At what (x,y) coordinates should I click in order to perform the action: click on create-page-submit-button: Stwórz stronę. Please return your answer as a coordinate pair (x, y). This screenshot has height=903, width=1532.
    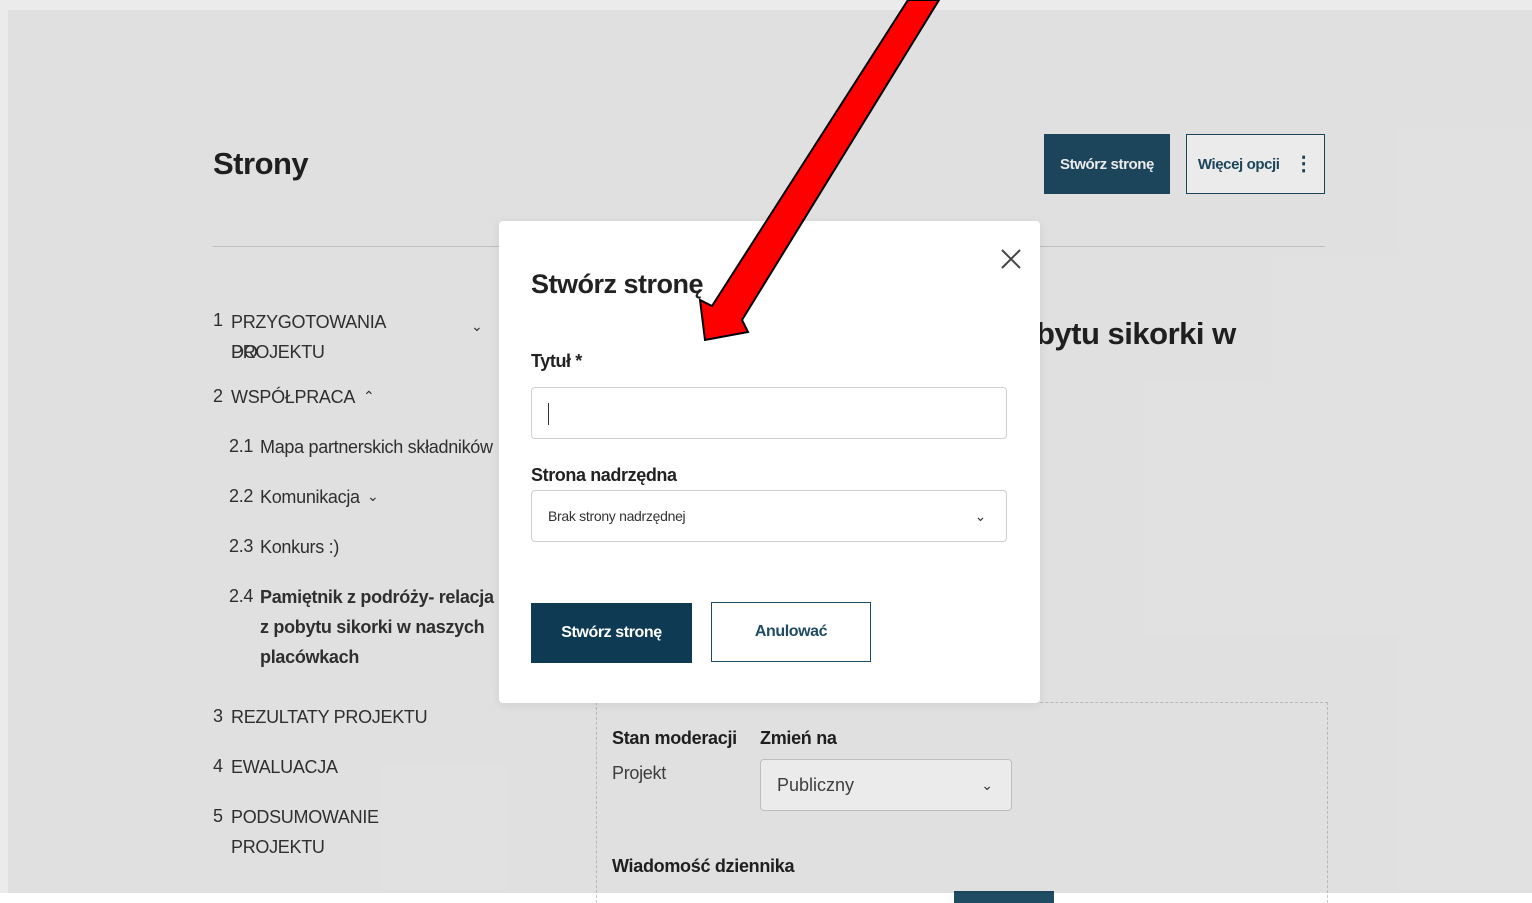
    Looking at the image, I should click on (611, 633).